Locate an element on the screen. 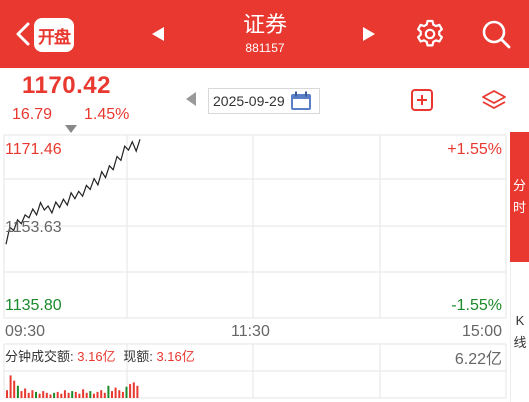 The width and height of the screenshot is (529, 402). x-axis-mid-label: 11:30 is located at coordinates (250, 331).